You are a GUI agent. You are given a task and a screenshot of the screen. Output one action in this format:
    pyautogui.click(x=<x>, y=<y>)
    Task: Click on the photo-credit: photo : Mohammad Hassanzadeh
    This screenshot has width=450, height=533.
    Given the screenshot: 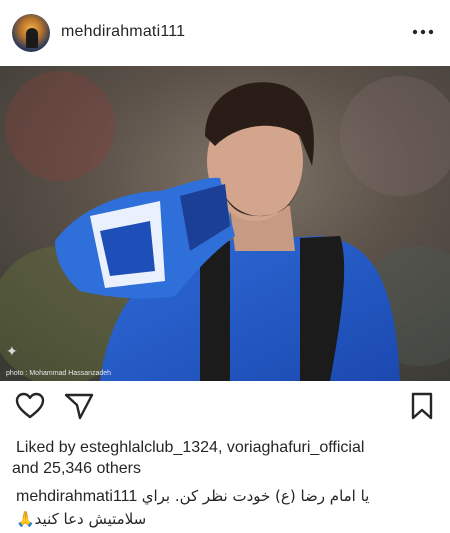 What is the action you would take?
    pyautogui.click(x=59, y=373)
    